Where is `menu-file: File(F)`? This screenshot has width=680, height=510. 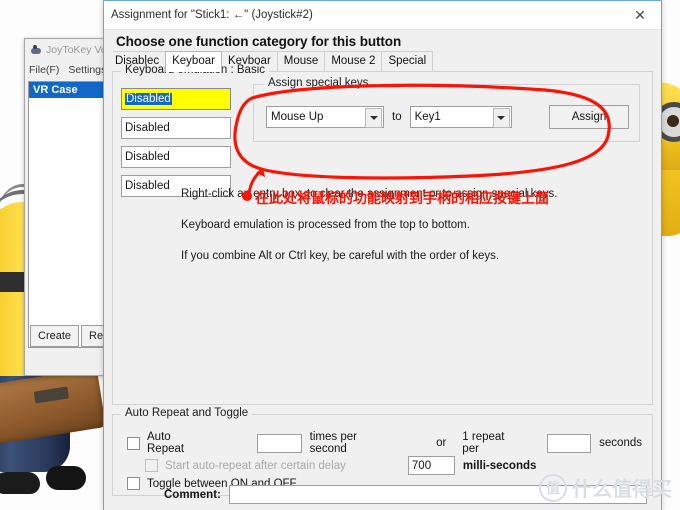 menu-file: File(F) is located at coordinates (44, 70).